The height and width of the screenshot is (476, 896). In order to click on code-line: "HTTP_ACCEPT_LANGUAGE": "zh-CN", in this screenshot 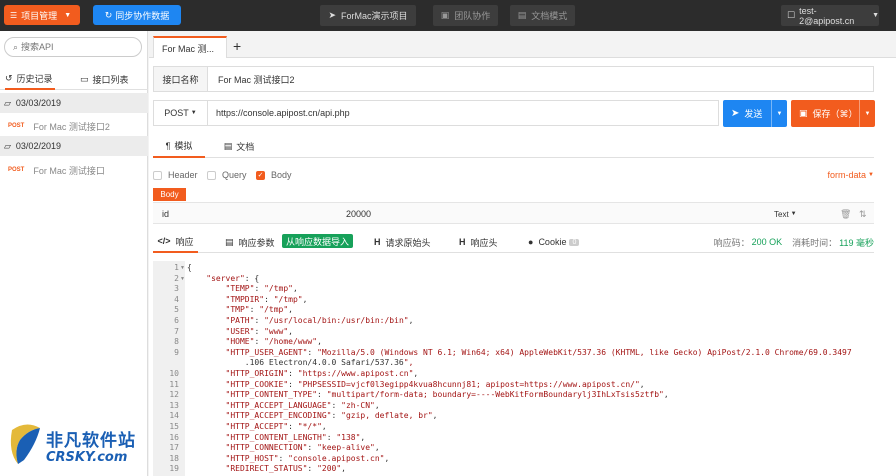, I will do `click(302, 405)`.